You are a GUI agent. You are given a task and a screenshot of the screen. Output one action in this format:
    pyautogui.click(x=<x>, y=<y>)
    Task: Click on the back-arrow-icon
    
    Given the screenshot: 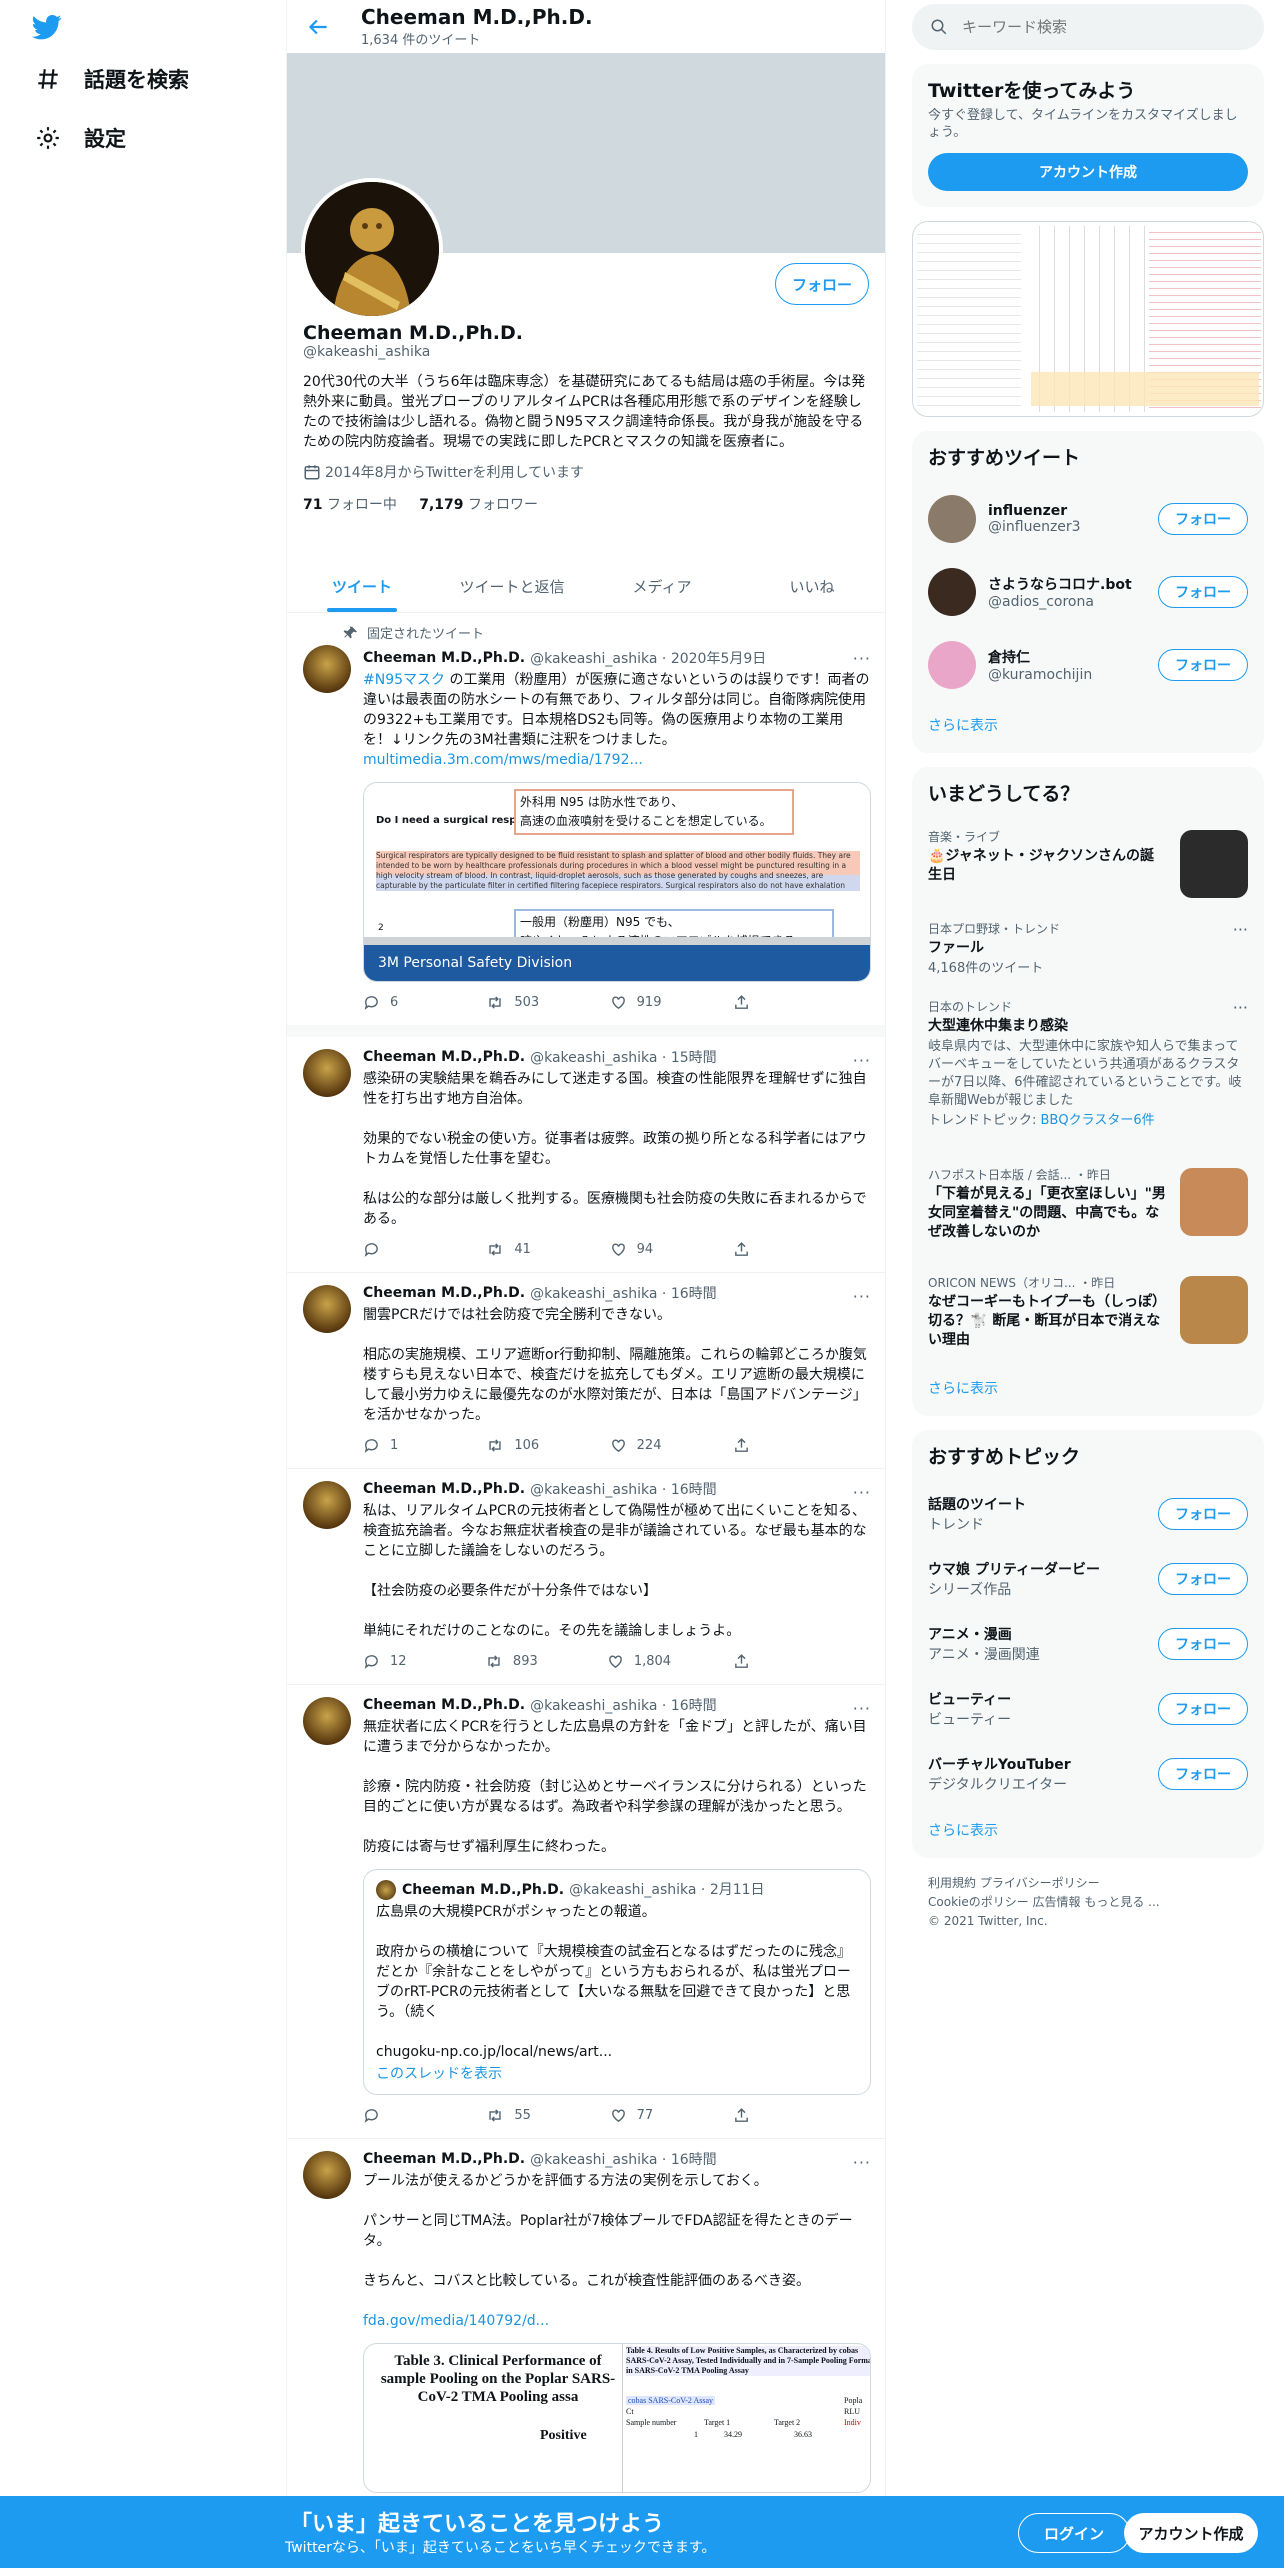 What is the action you would take?
    pyautogui.click(x=318, y=27)
    